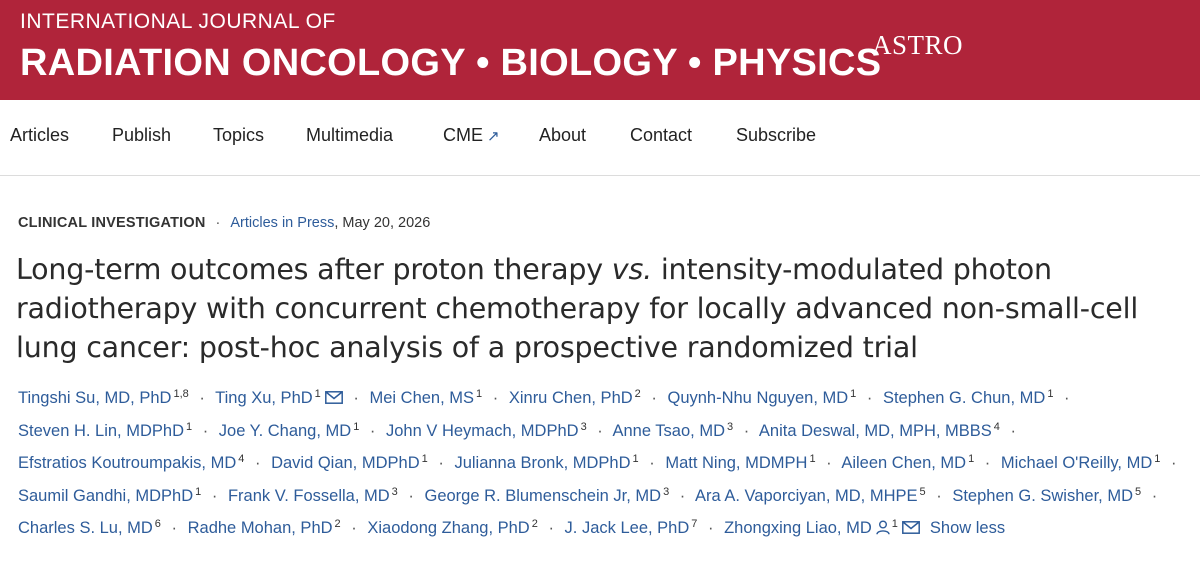 The width and height of the screenshot is (1200, 568). Describe the element at coordinates (89, 527) in the screenshot. I see `author-link: Charles S. Lu, MD 6` at that location.